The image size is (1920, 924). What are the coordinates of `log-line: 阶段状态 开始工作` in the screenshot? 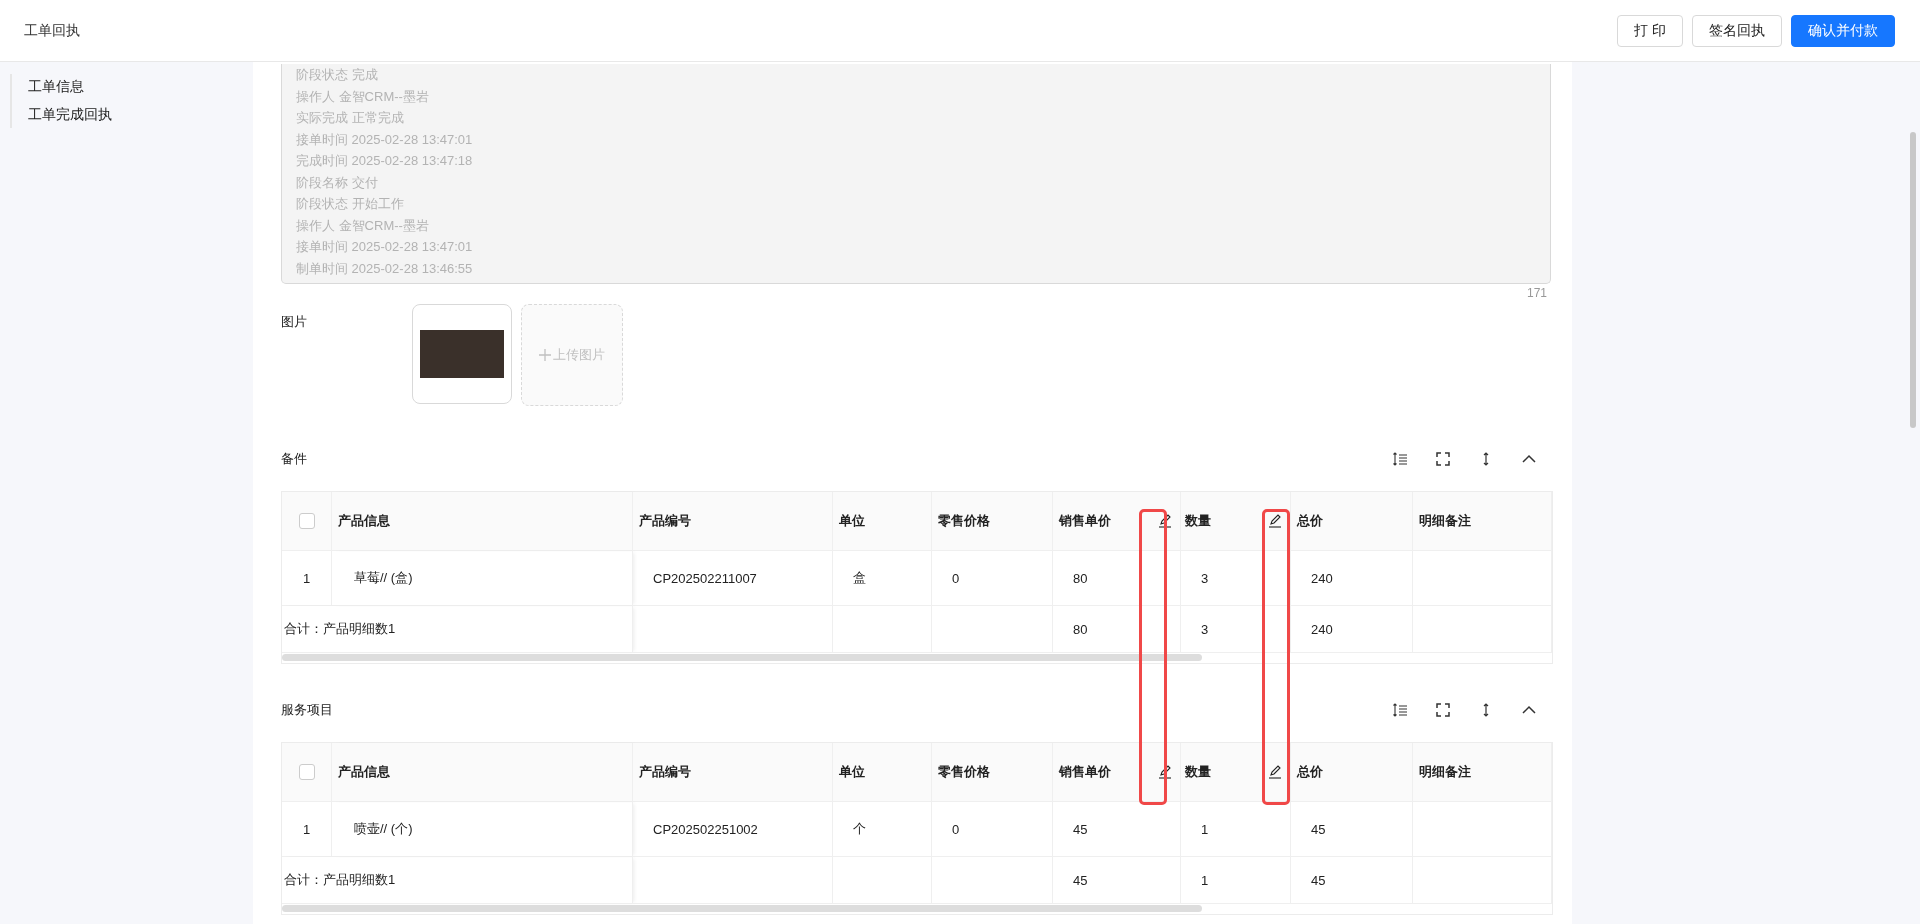 It's located at (350, 204).